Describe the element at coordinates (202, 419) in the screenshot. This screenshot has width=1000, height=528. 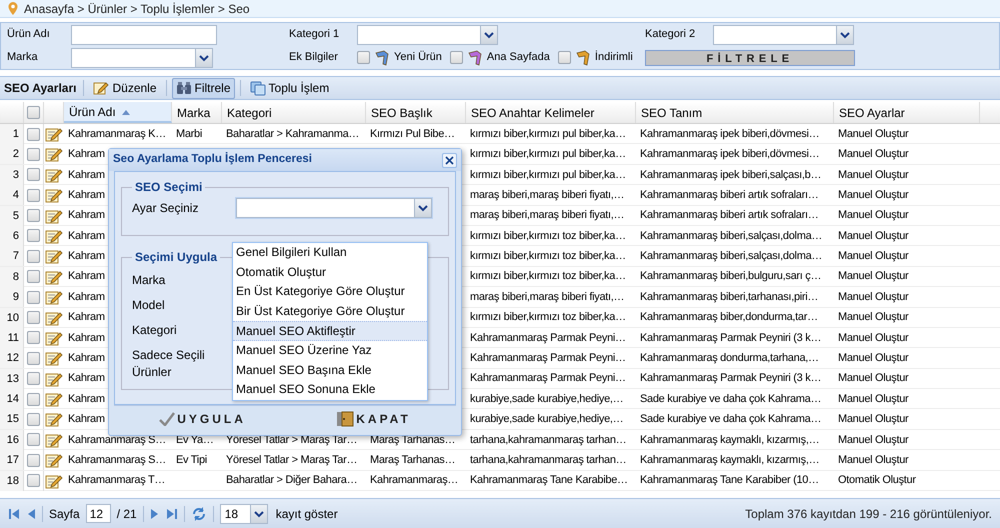
I see `apply-button: UYGULA` at that location.